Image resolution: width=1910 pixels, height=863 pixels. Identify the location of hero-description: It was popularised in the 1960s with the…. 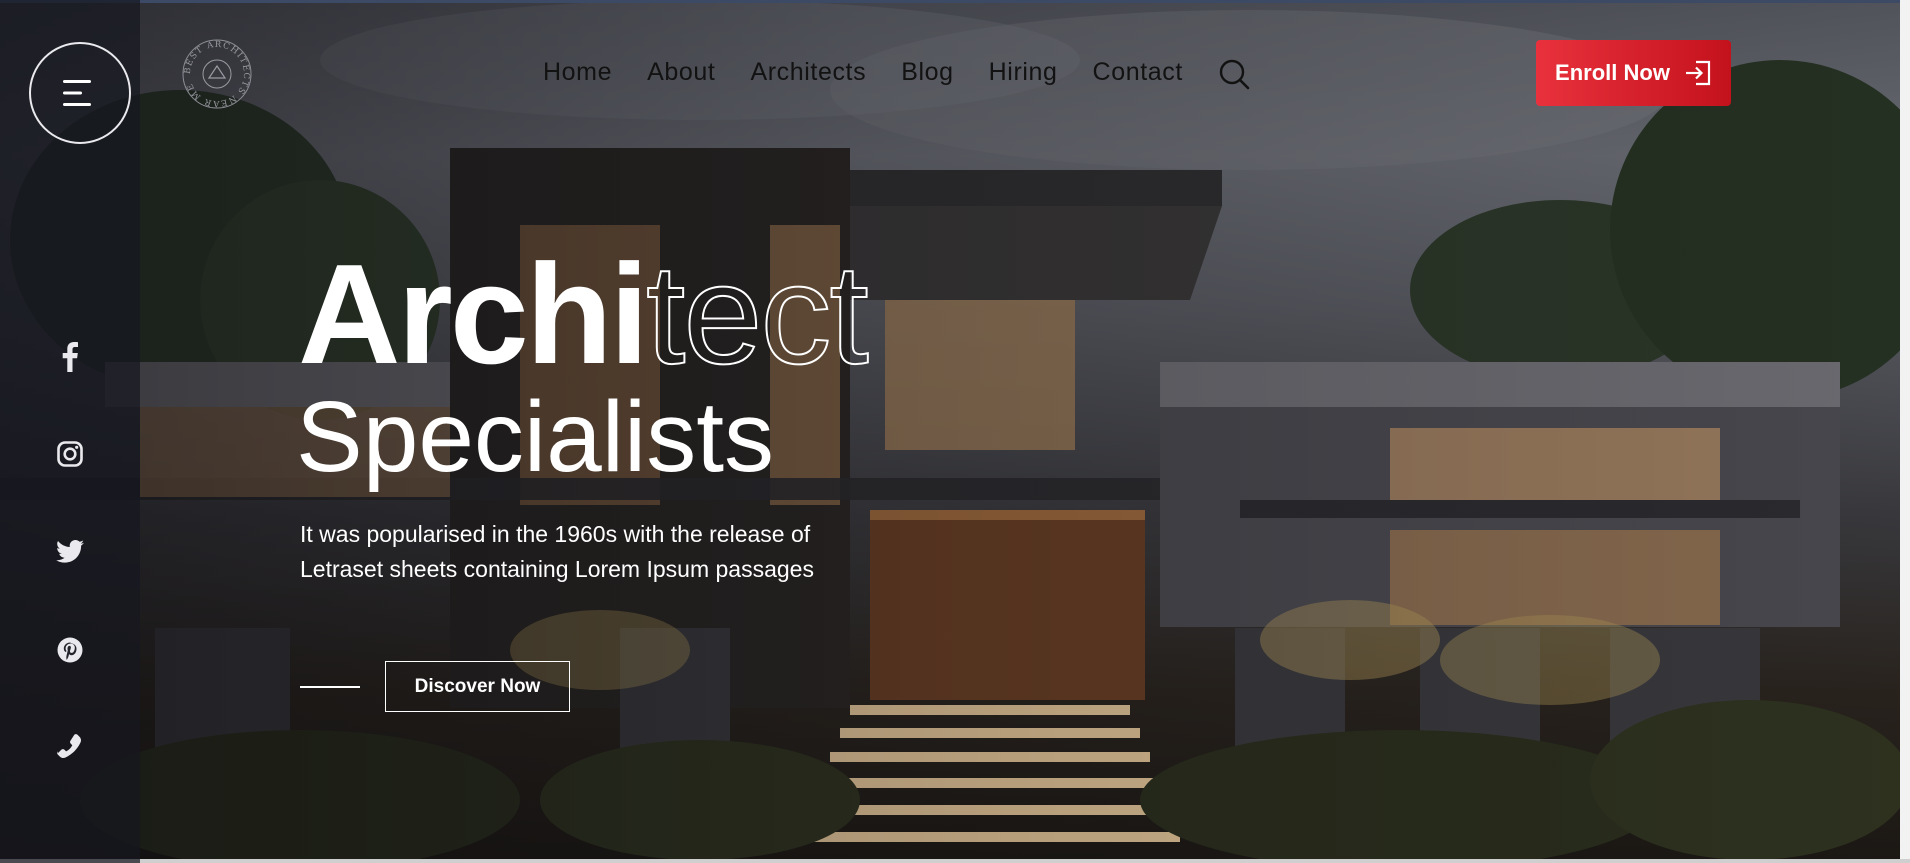
(557, 551).